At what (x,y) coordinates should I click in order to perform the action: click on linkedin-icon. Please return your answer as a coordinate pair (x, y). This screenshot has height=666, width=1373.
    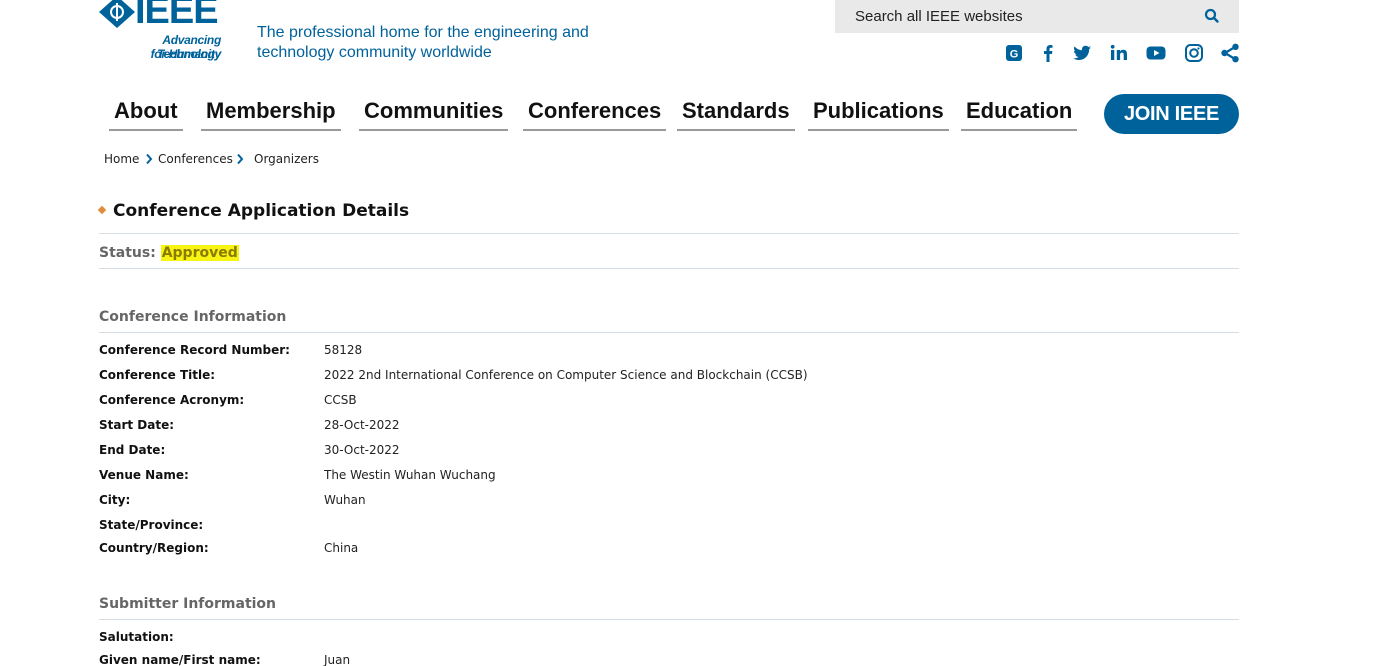
    Looking at the image, I should click on (1119, 53).